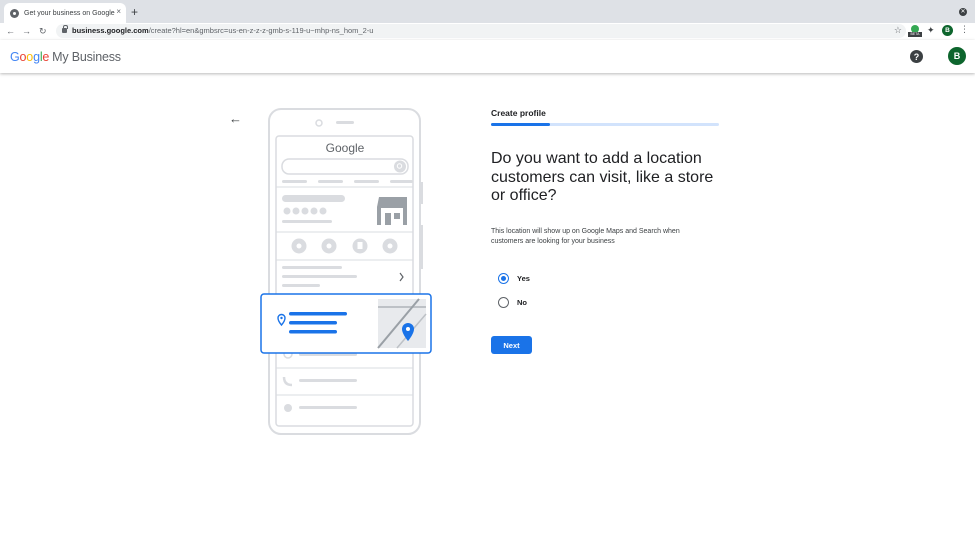  What do you see at coordinates (110, 30) in the screenshot?
I see `url-host: business.google.com` at bounding box center [110, 30].